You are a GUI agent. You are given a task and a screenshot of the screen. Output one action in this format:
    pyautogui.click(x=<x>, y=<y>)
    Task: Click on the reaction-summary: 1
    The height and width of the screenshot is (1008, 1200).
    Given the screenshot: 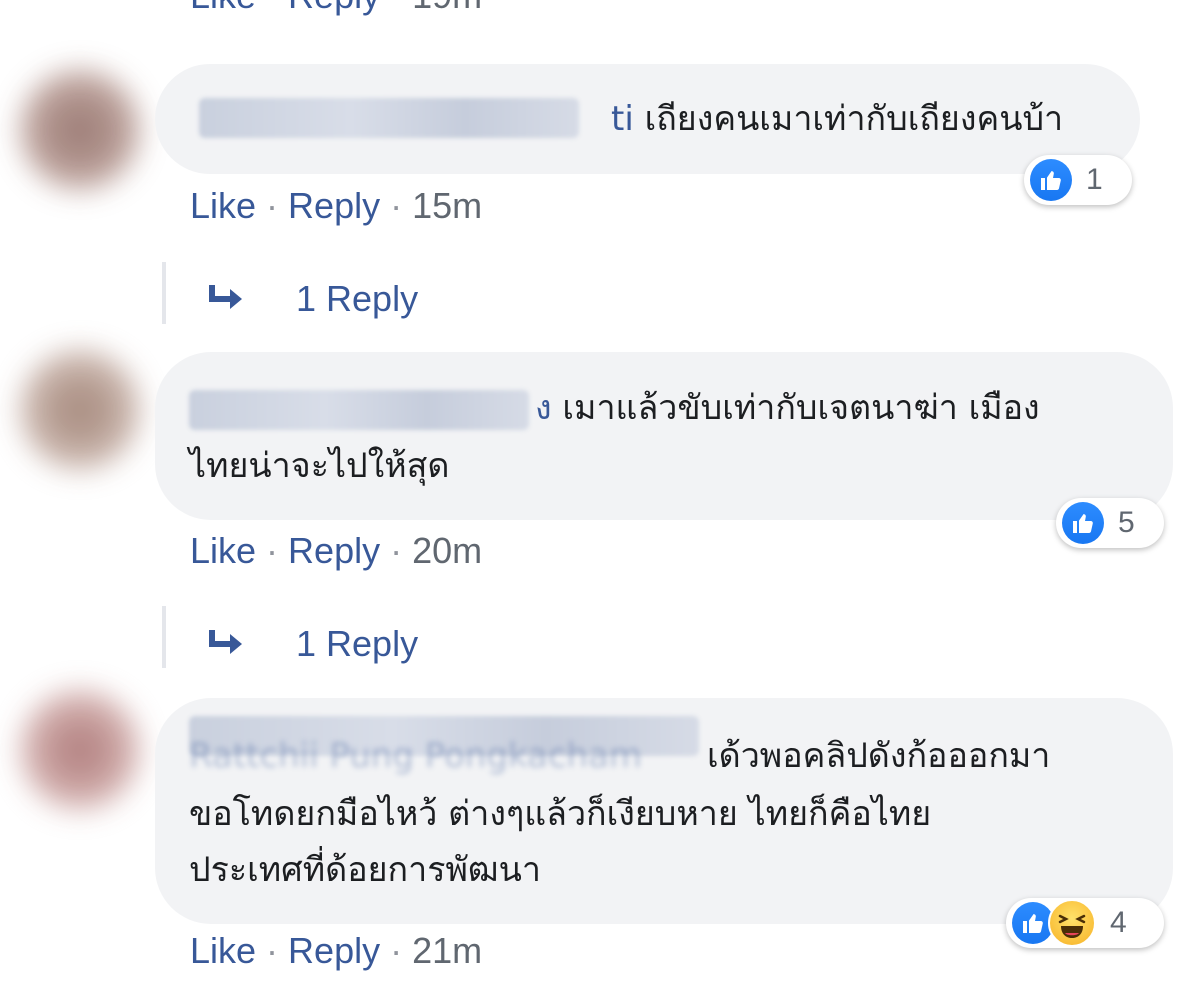 What is the action you would take?
    pyautogui.click(x=1078, y=180)
    